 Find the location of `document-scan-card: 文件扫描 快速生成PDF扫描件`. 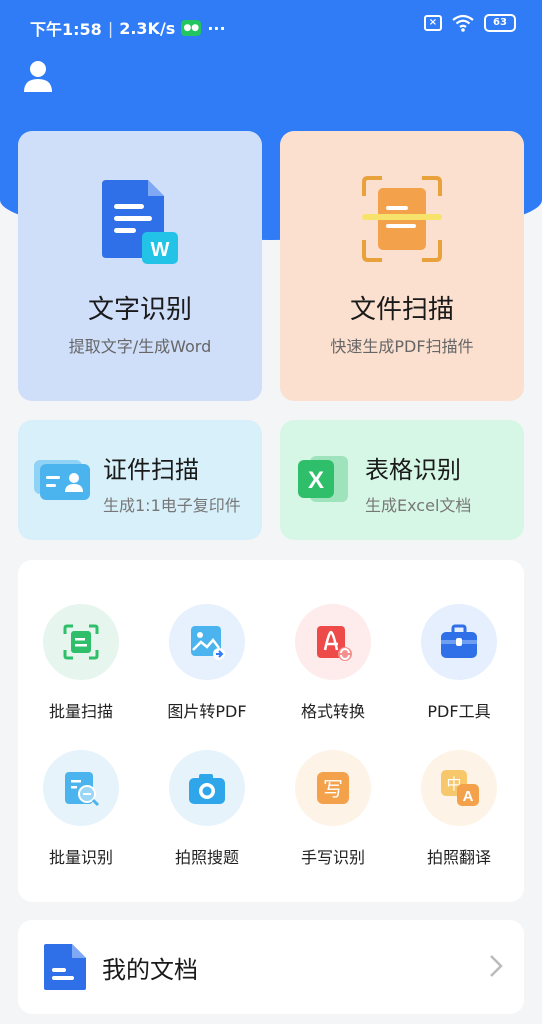

document-scan-card: 文件扫描 快速生成PDF扫描件 is located at coordinates (402, 266).